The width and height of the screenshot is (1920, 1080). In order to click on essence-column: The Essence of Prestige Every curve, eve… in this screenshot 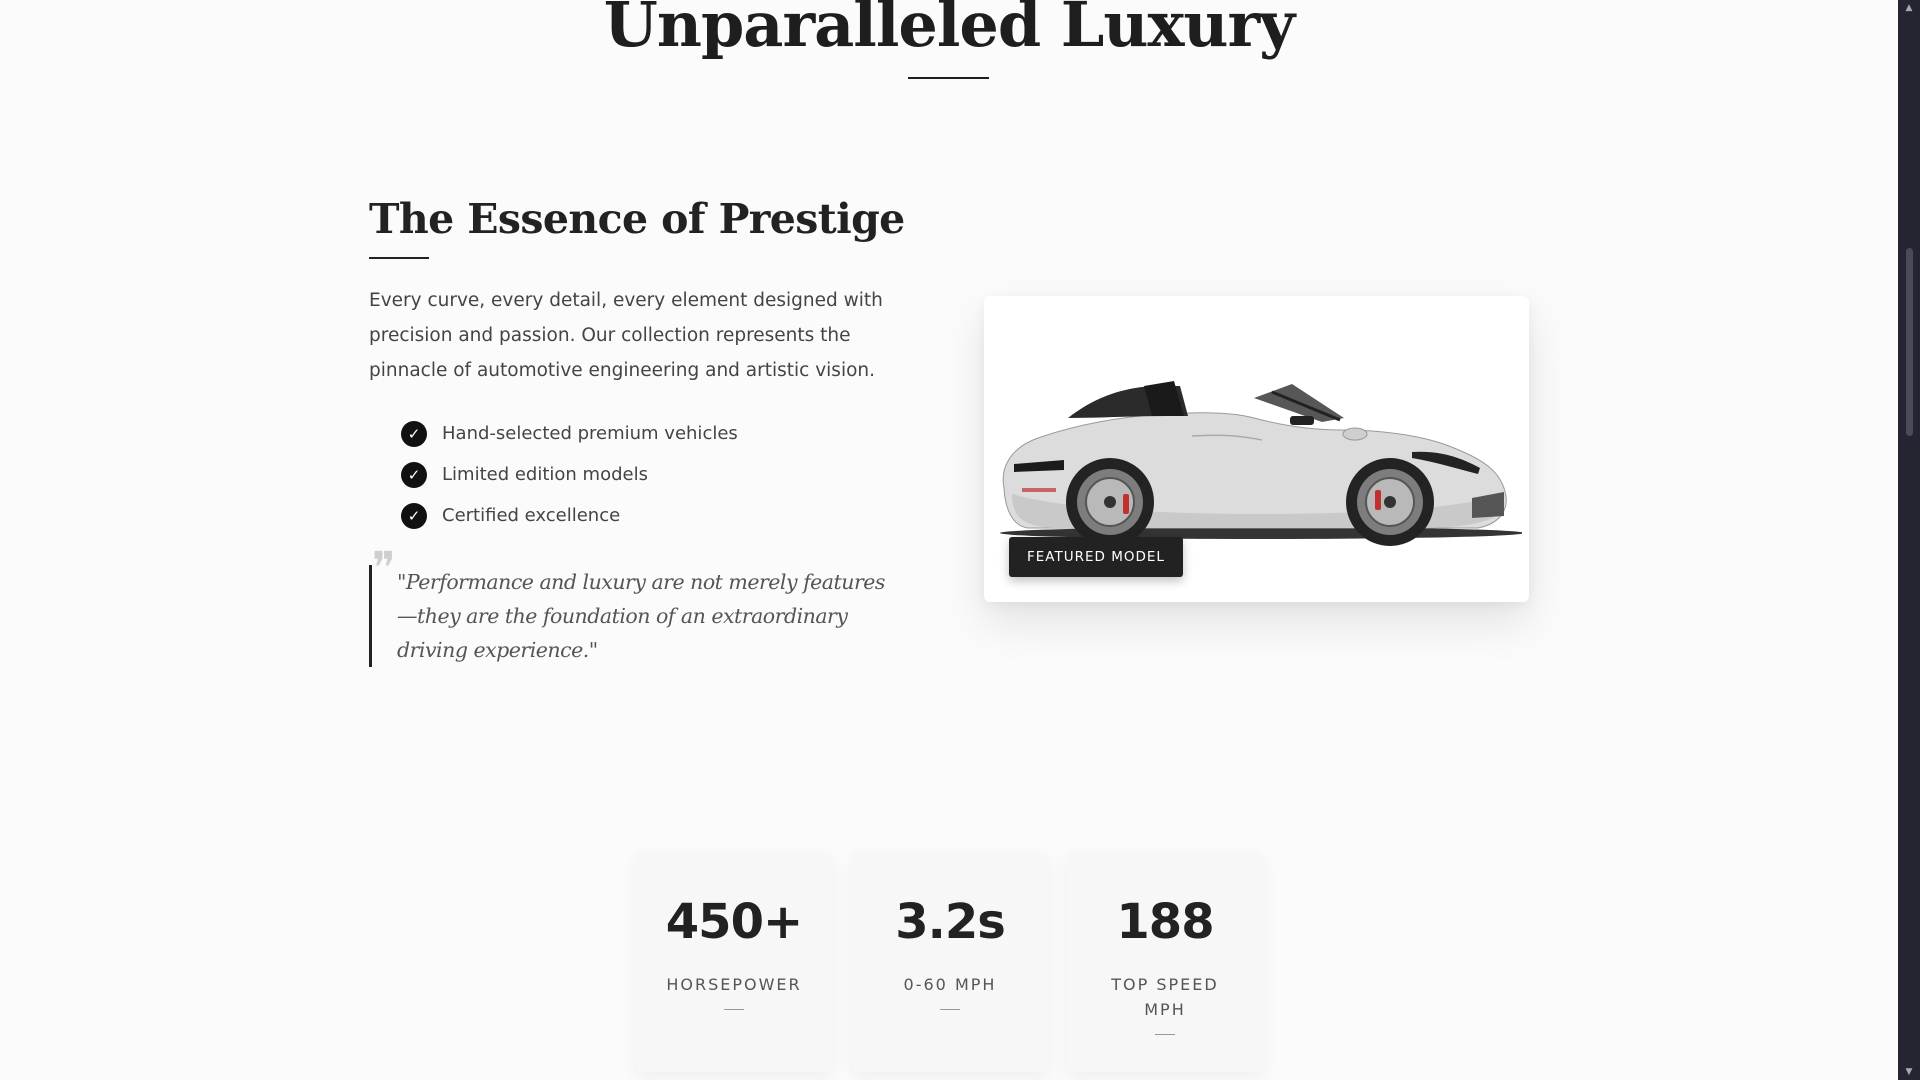, I will do `click(639, 365)`.